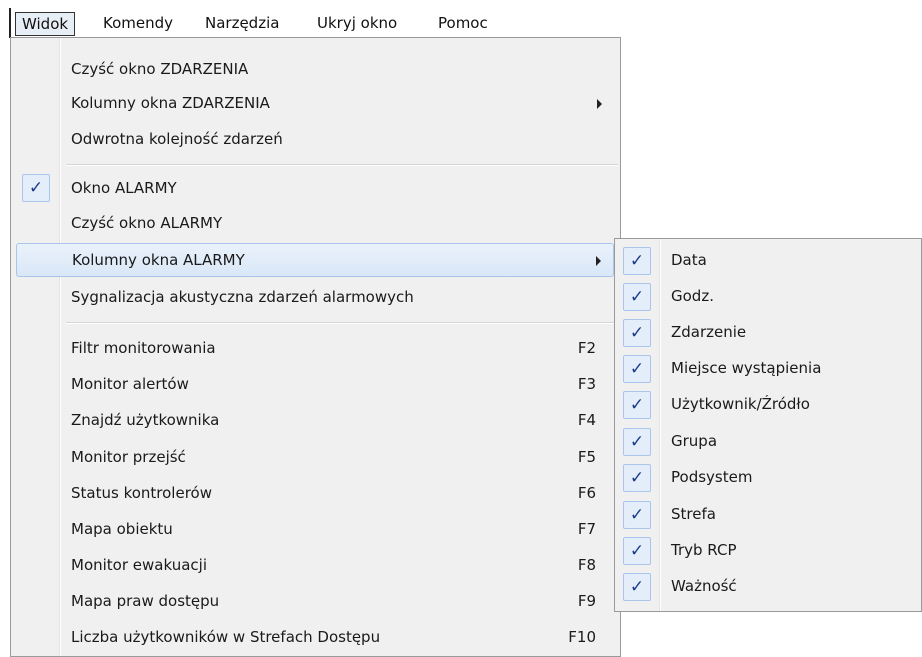 The height and width of the screenshot is (657, 922). Describe the element at coordinates (226, 637) in the screenshot. I see `menu-item-label: Liczba użytkowników w Strefach Dostępu` at that location.